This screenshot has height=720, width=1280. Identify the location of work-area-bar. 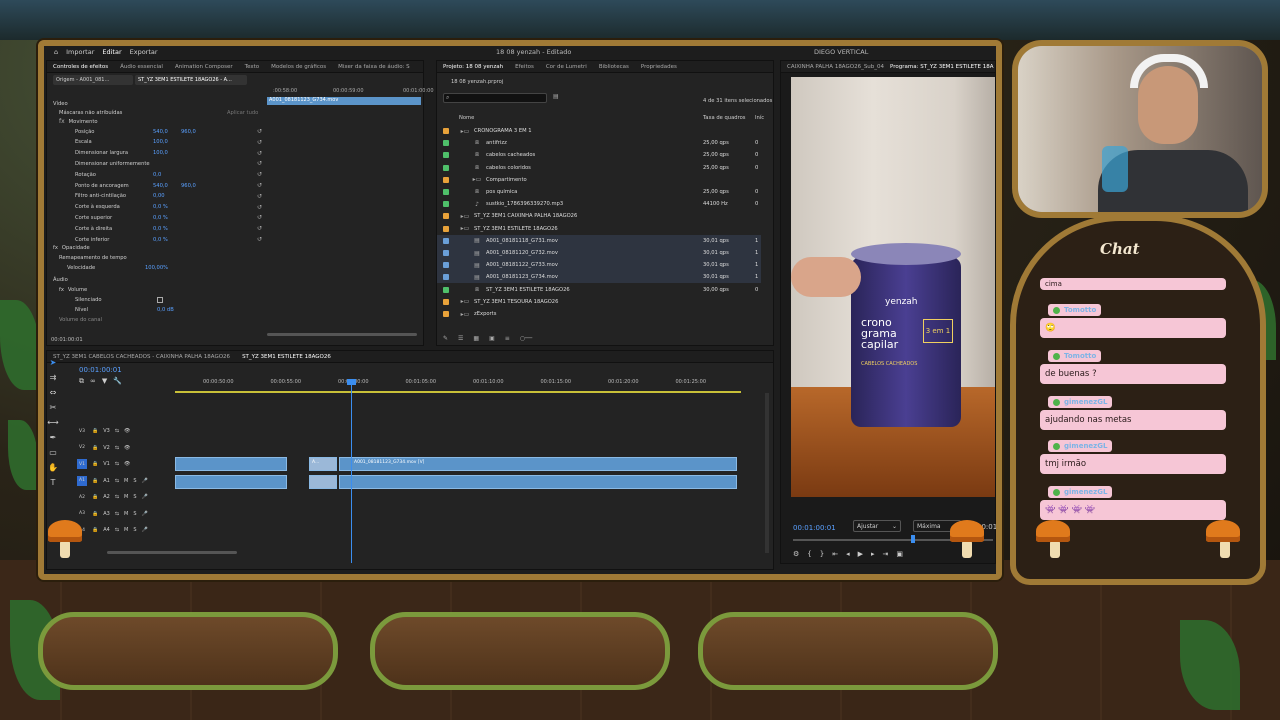
(458, 392).